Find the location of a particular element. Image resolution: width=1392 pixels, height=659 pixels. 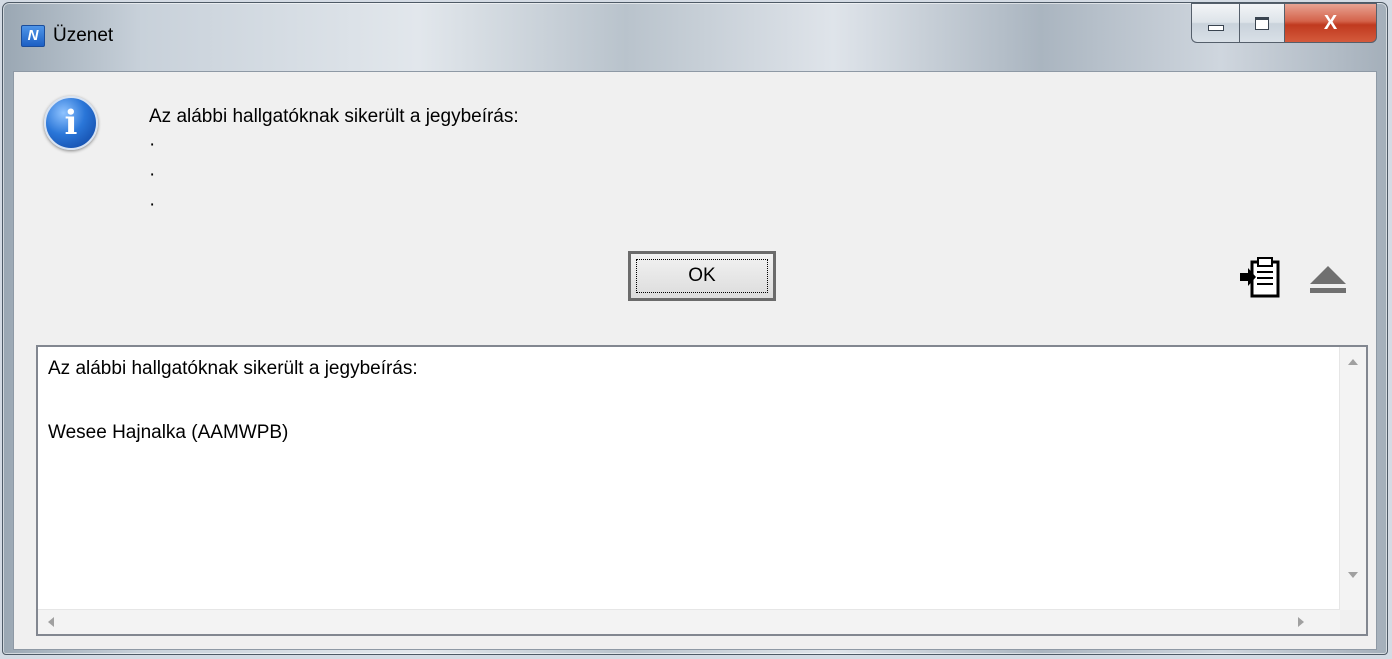

horizontal-scrollbar is located at coordinates (689, 621).